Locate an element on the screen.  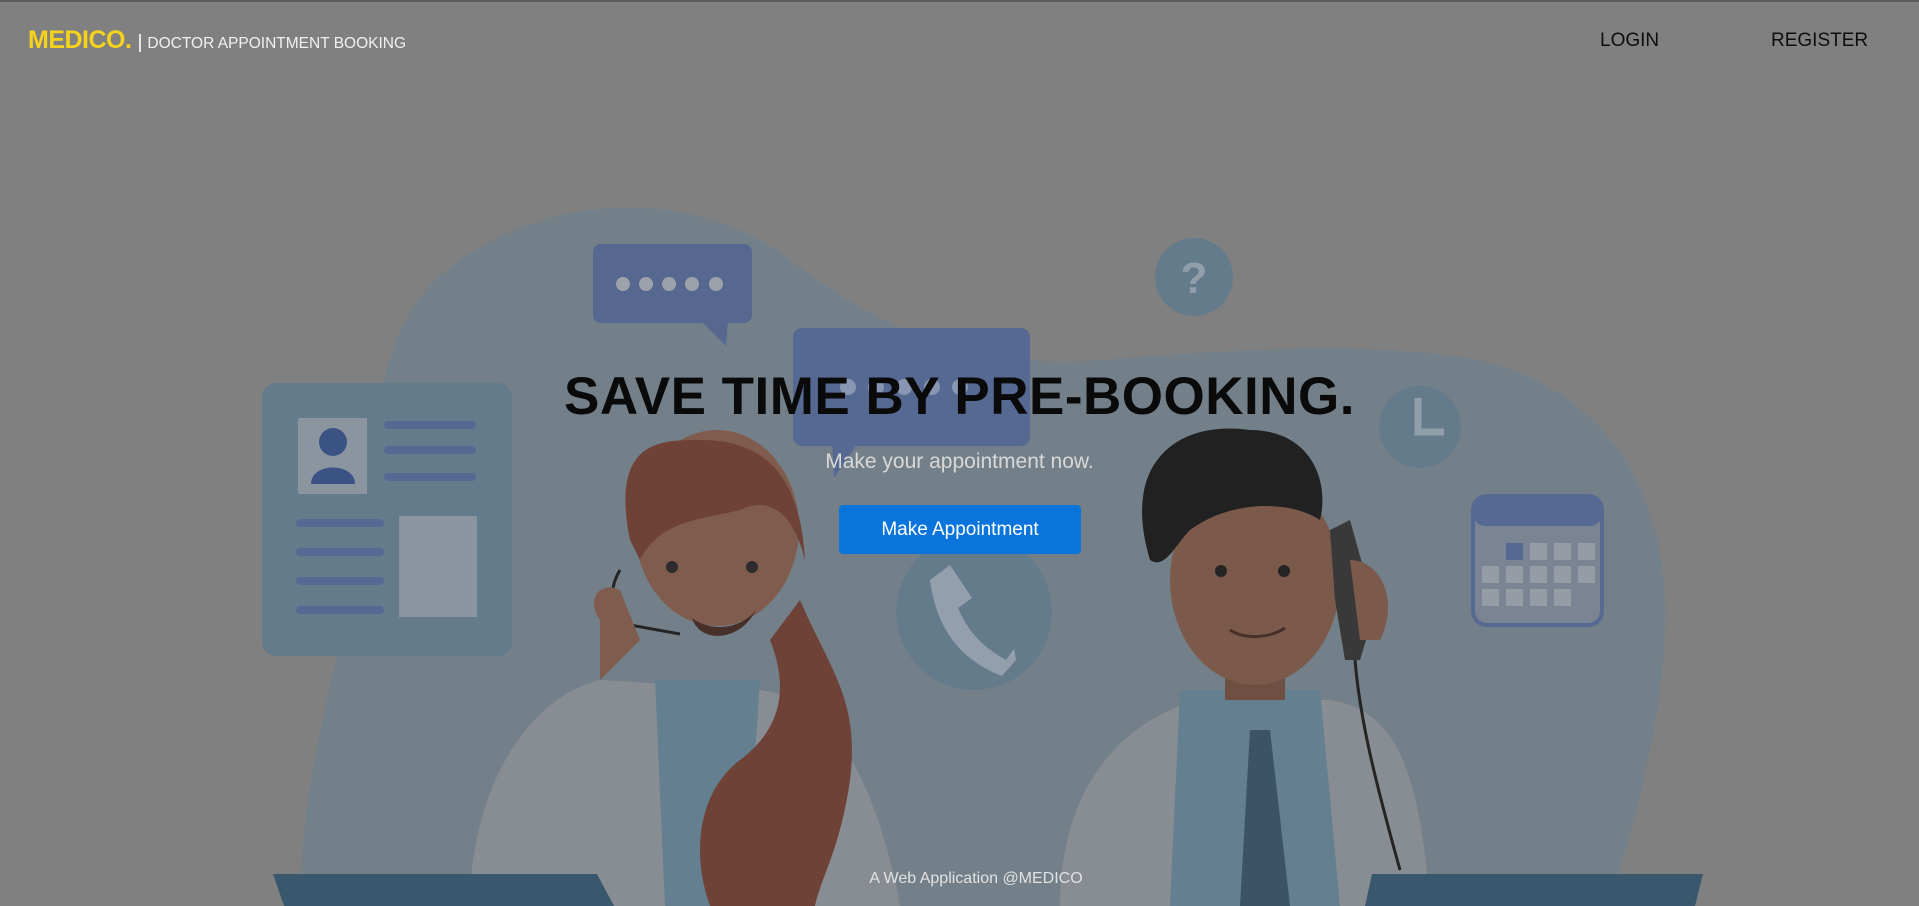
login-link: LOGIN is located at coordinates (1629, 41).